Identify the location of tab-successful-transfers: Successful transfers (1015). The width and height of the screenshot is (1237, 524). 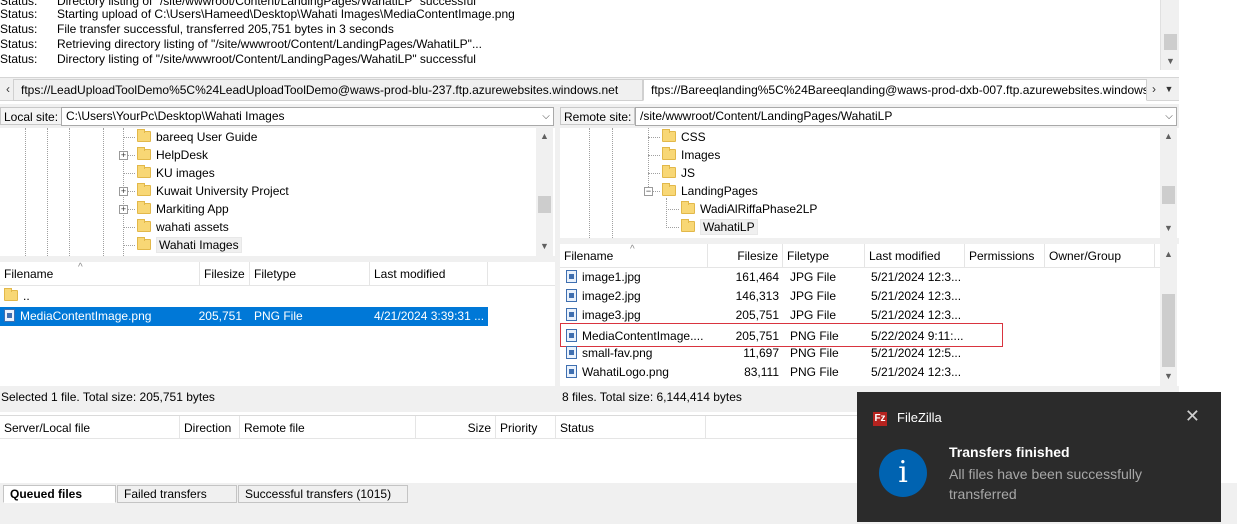
(323, 494).